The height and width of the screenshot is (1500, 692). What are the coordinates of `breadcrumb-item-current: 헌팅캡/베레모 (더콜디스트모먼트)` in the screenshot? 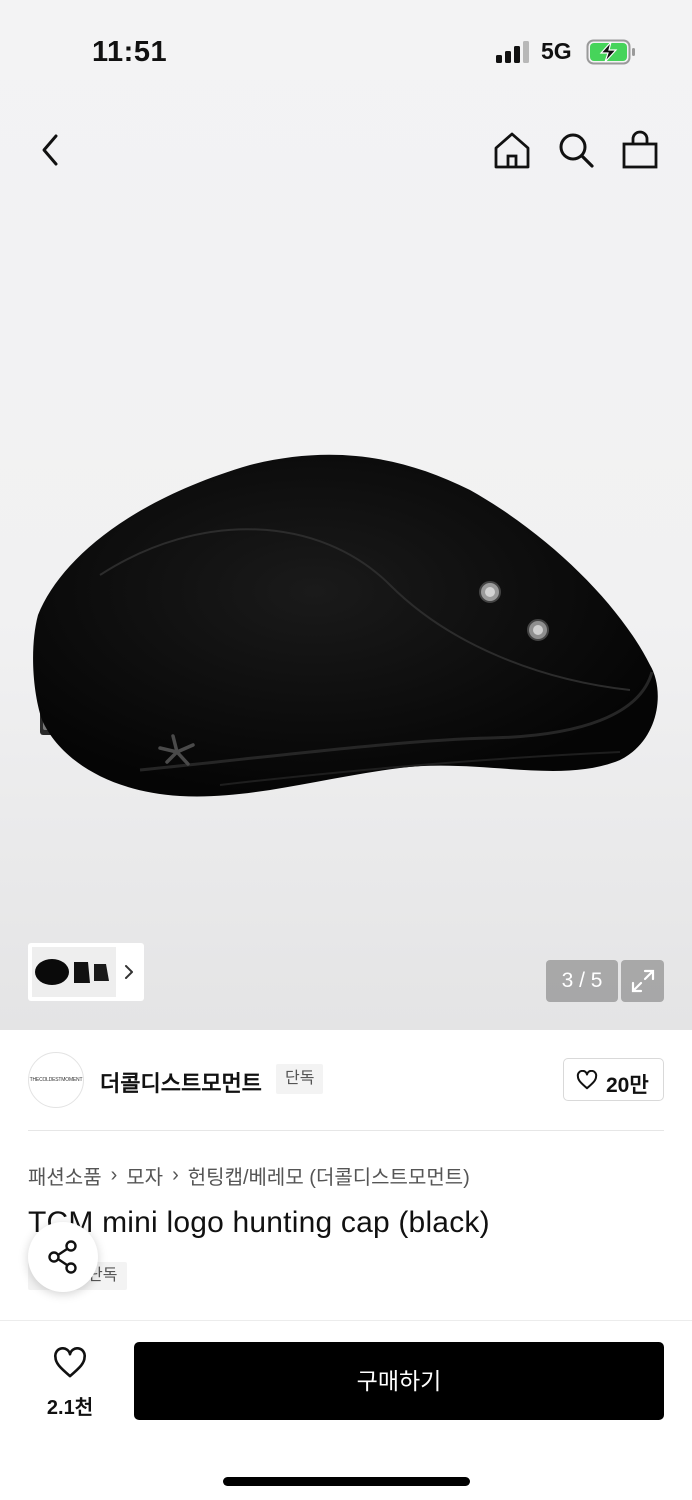 It's located at (329, 1175).